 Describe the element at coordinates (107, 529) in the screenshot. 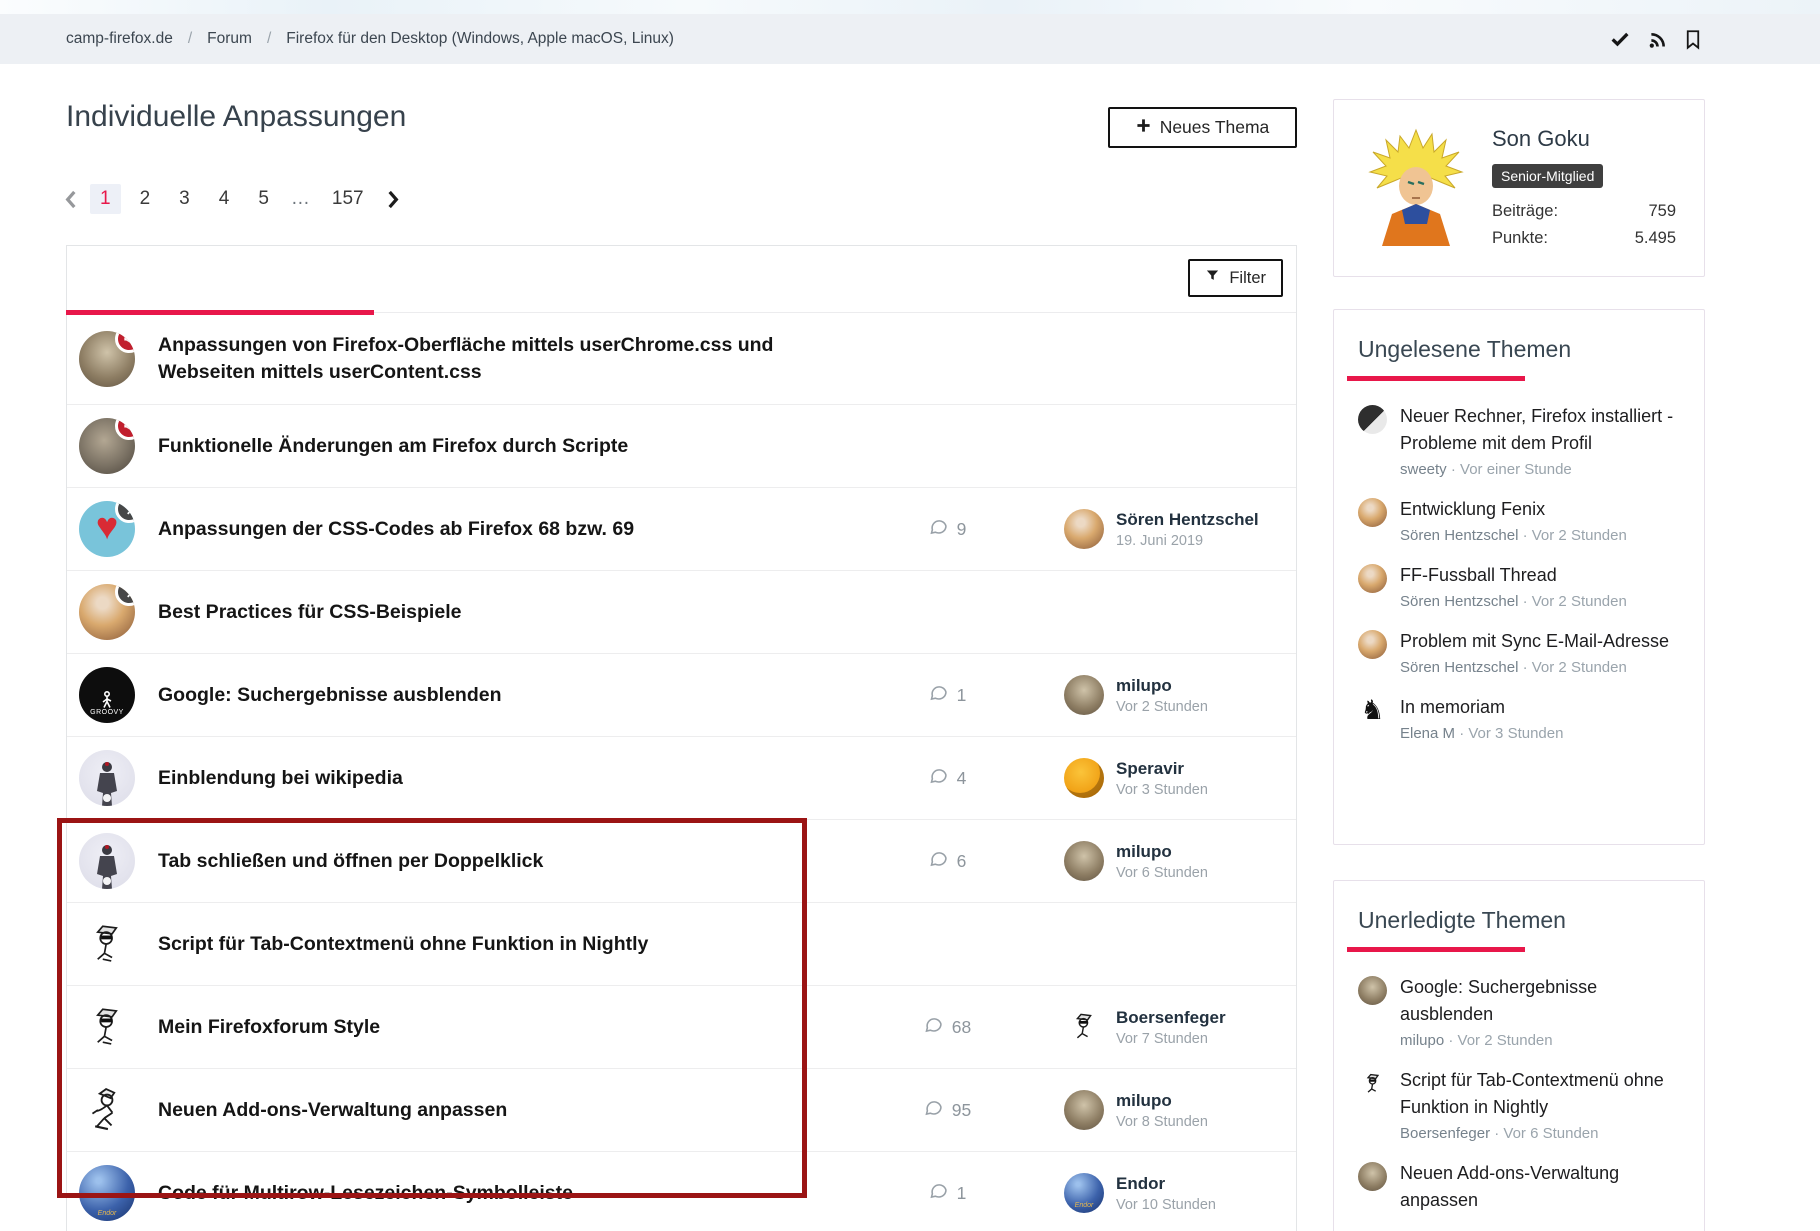

I see `thread-avatar-heartbeat: ♥` at that location.